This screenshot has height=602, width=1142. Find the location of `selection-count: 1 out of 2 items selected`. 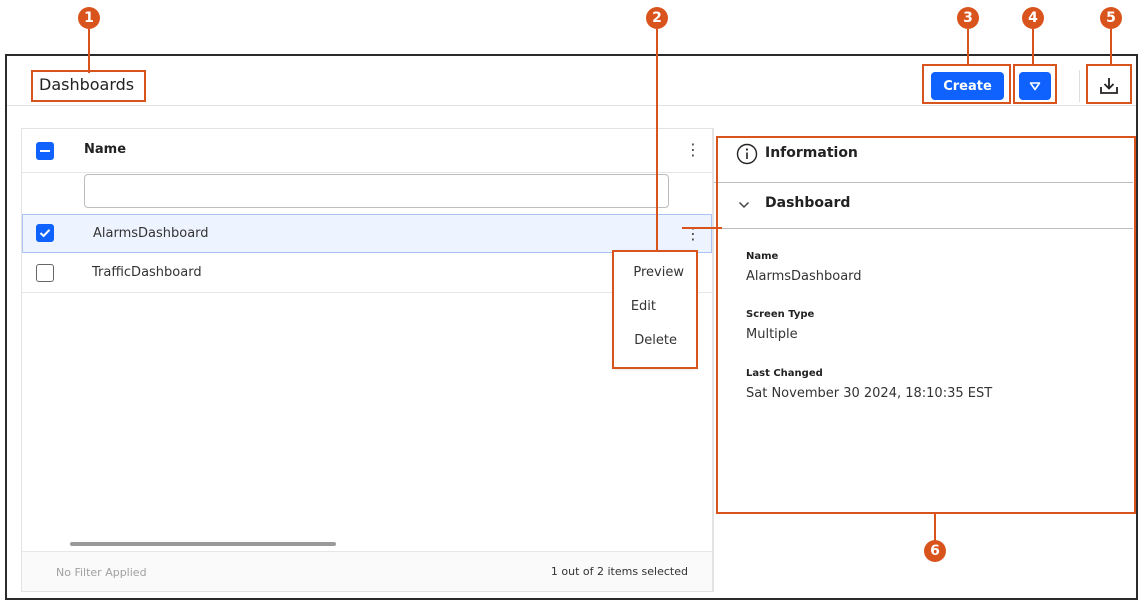

selection-count: 1 out of 2 items selected is located at coordinates (619, 571).